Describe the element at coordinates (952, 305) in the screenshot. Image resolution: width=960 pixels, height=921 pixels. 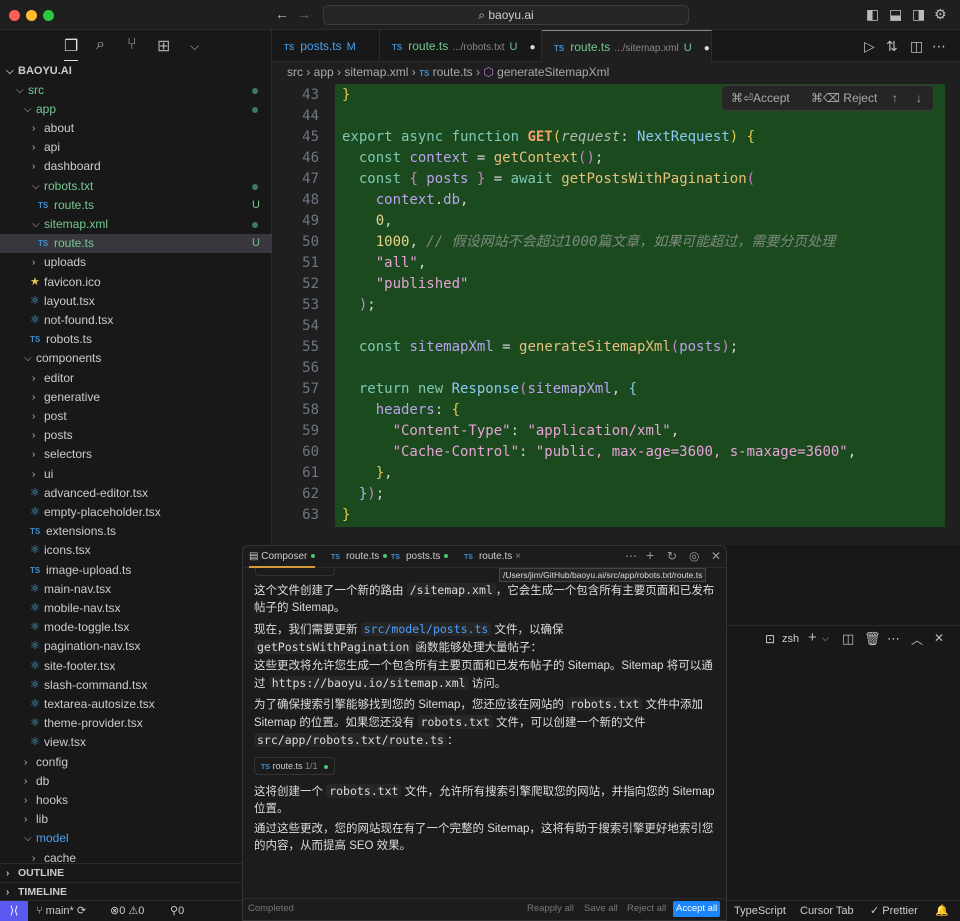
I see `editor-scrollbar` at that location.